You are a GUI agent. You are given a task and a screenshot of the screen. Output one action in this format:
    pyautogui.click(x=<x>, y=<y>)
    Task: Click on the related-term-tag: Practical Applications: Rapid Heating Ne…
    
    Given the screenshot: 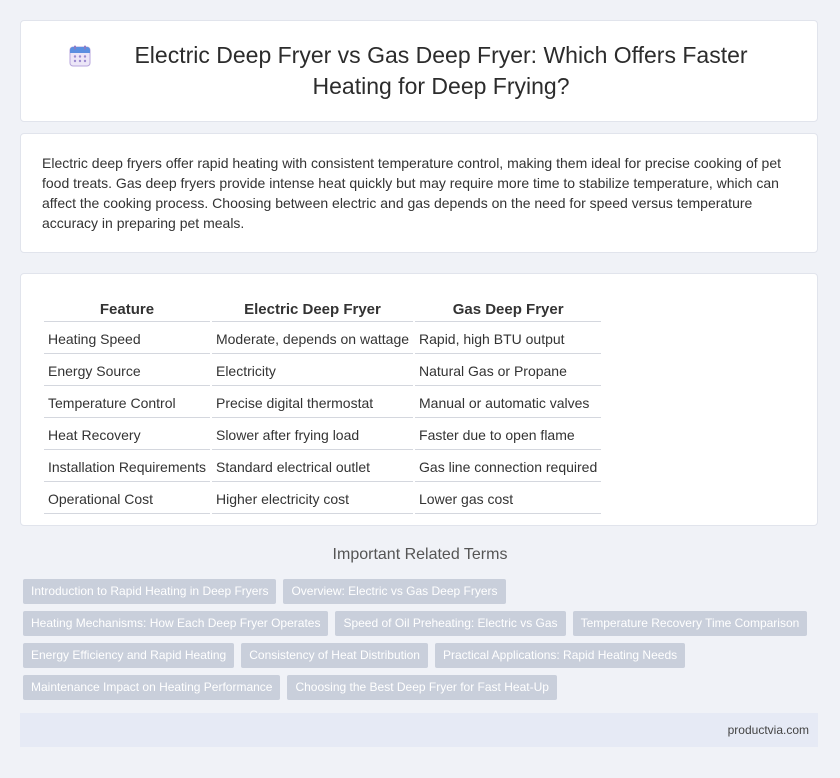 What is the action you would take?
    pyautogui.click(x=560, y=655)
    